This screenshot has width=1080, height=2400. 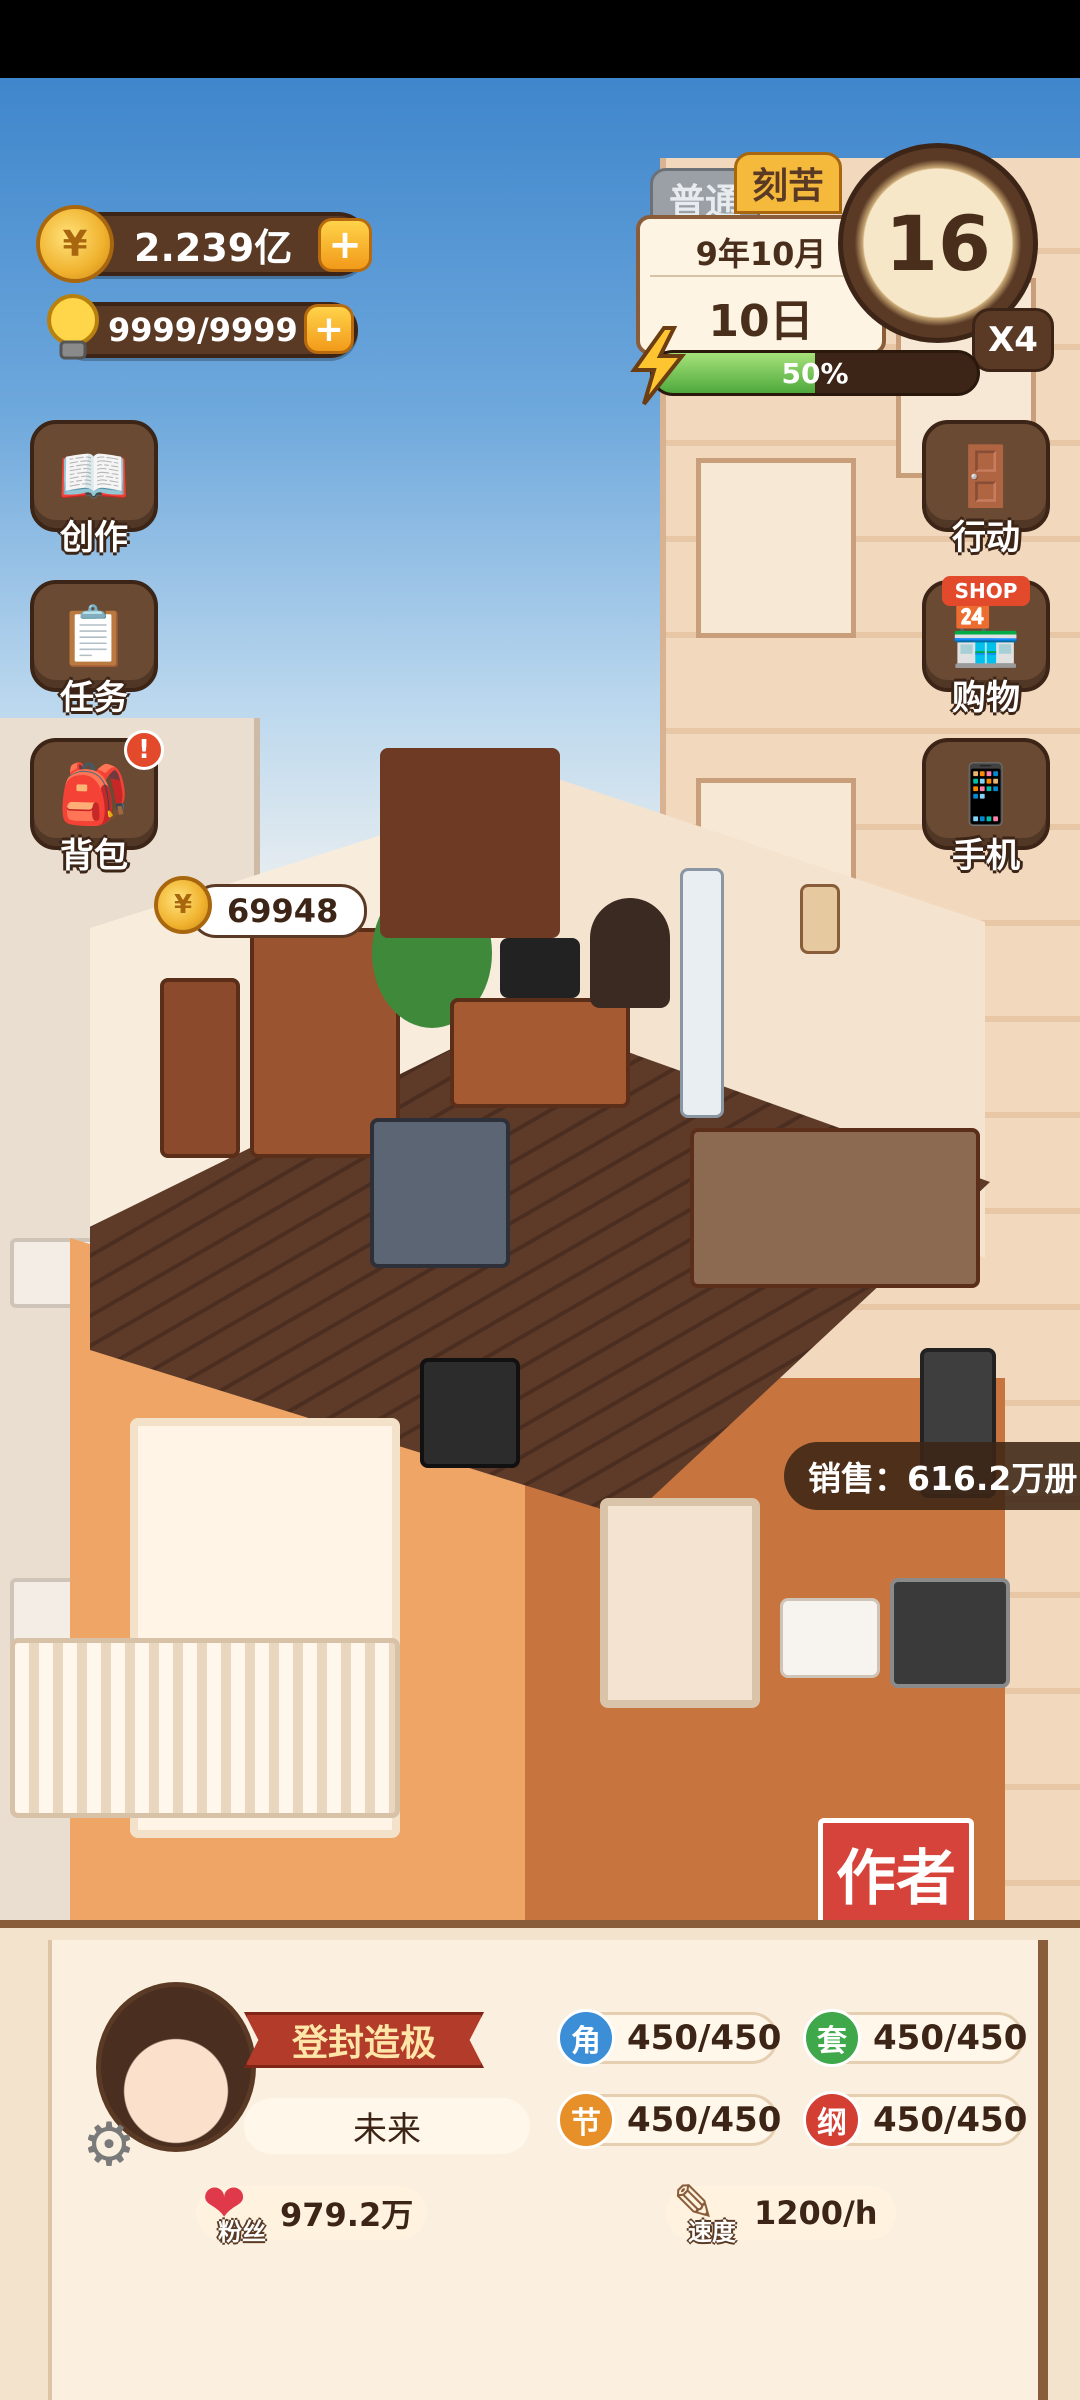 What do you see at coordinates (832, 2038) in the screenshot?
I see `stat-icon-tao: 套` at bounding box center [832, 2038].